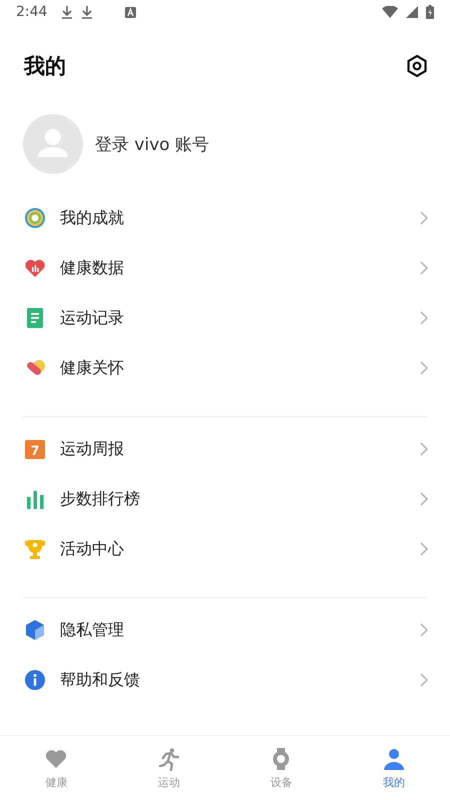  What do you see at coordinates (225, 499) in the screenshot?
I see `menu-item: 步数排行榜` at bounding box center [225, 499].